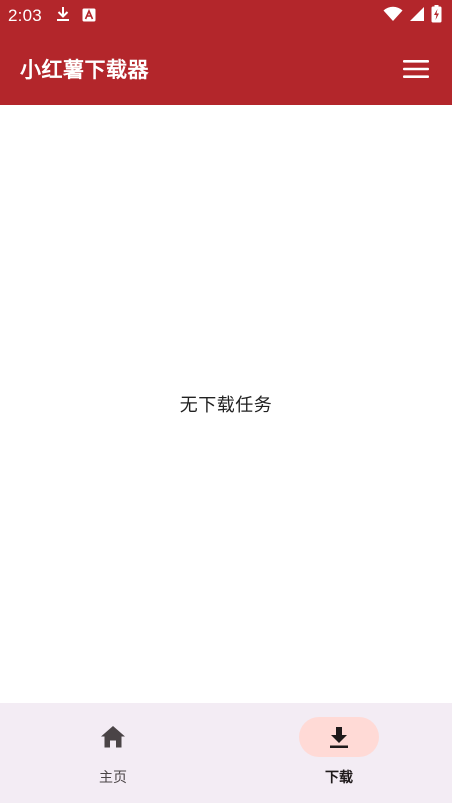 Image resolution: width=452 pixels, height=803 pixels. I want to click on wifi-icon, so click(393, 16).